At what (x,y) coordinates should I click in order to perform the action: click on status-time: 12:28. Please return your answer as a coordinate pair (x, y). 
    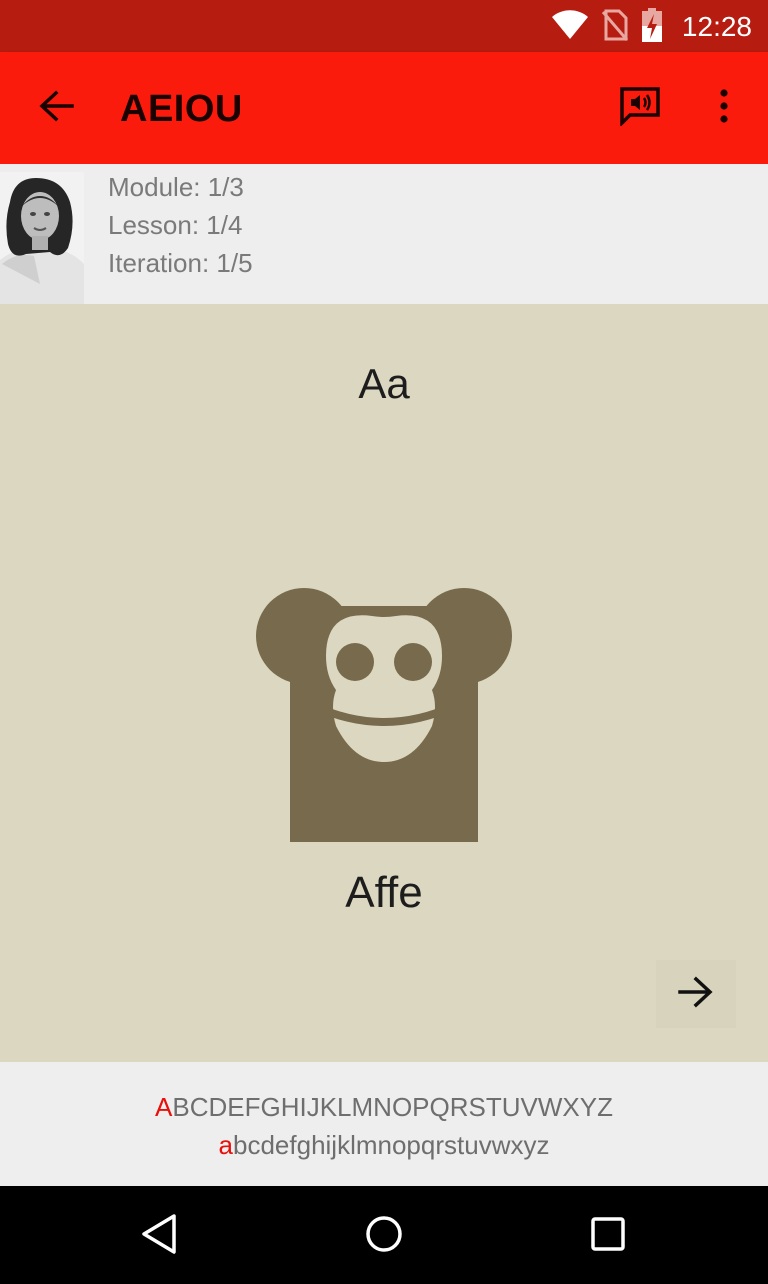
    Looking at the image, I should click on (716, 26).